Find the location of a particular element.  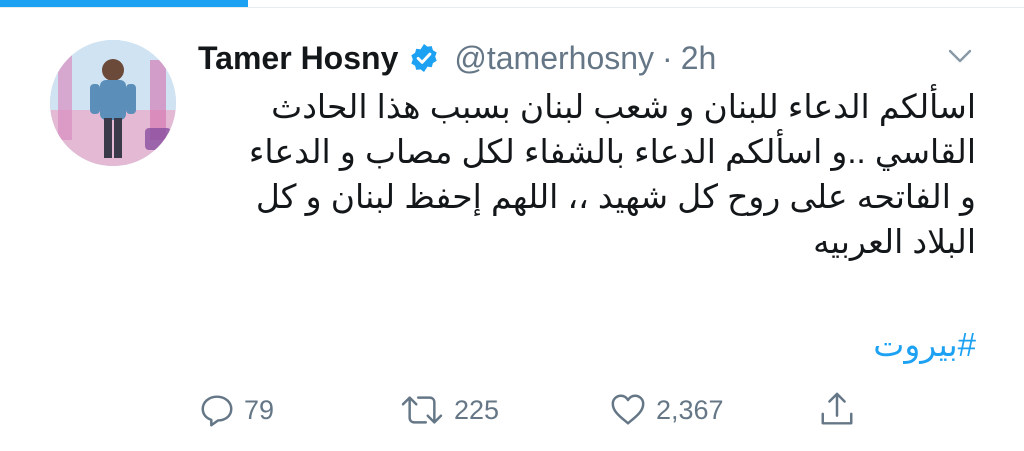

hashtag-link: #بيروت is located at coordinates (881, 344).